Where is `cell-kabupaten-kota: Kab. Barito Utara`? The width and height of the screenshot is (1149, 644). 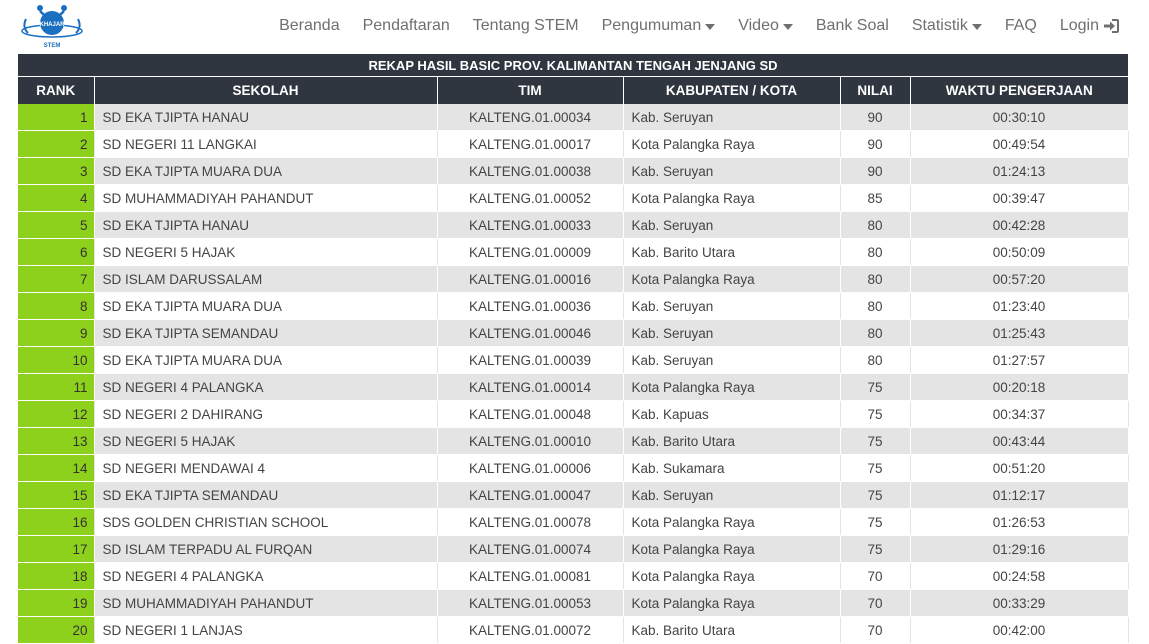 cell-kabupaten-kota: Kab. Barito Utara is located at coordinates (732, 441).